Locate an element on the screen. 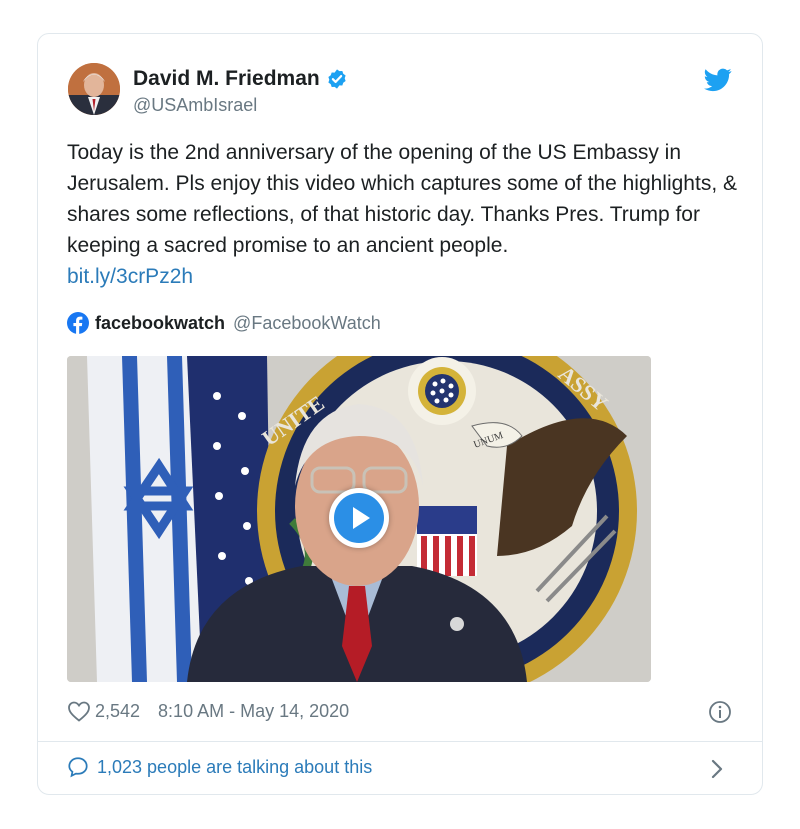  author-name: David M. Friedman is located at coordinates (226, 79).